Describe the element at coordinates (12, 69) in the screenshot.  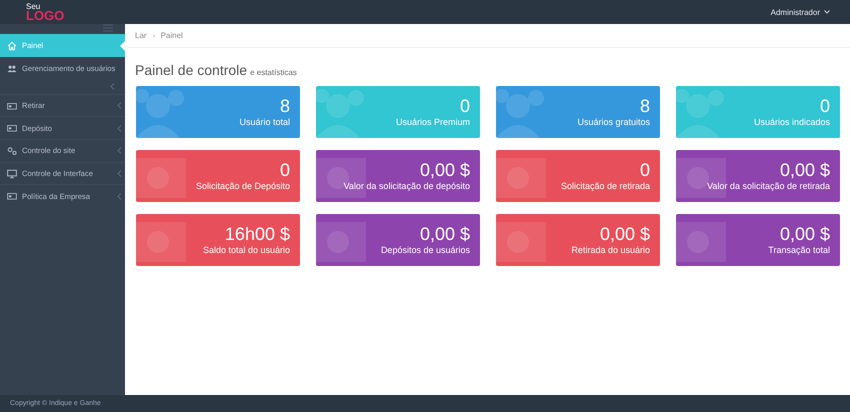
I see `users-icon` at that location.